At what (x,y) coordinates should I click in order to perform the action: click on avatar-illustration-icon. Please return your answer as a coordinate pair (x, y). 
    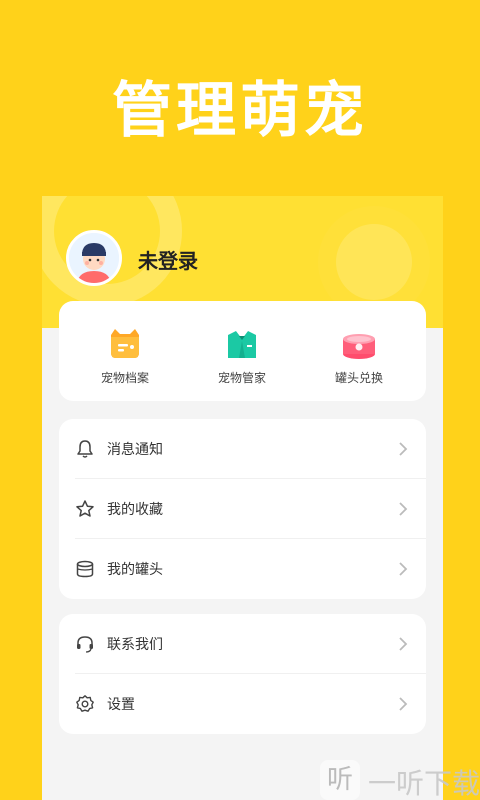
    Looking at the image, I should click on (94, 258).